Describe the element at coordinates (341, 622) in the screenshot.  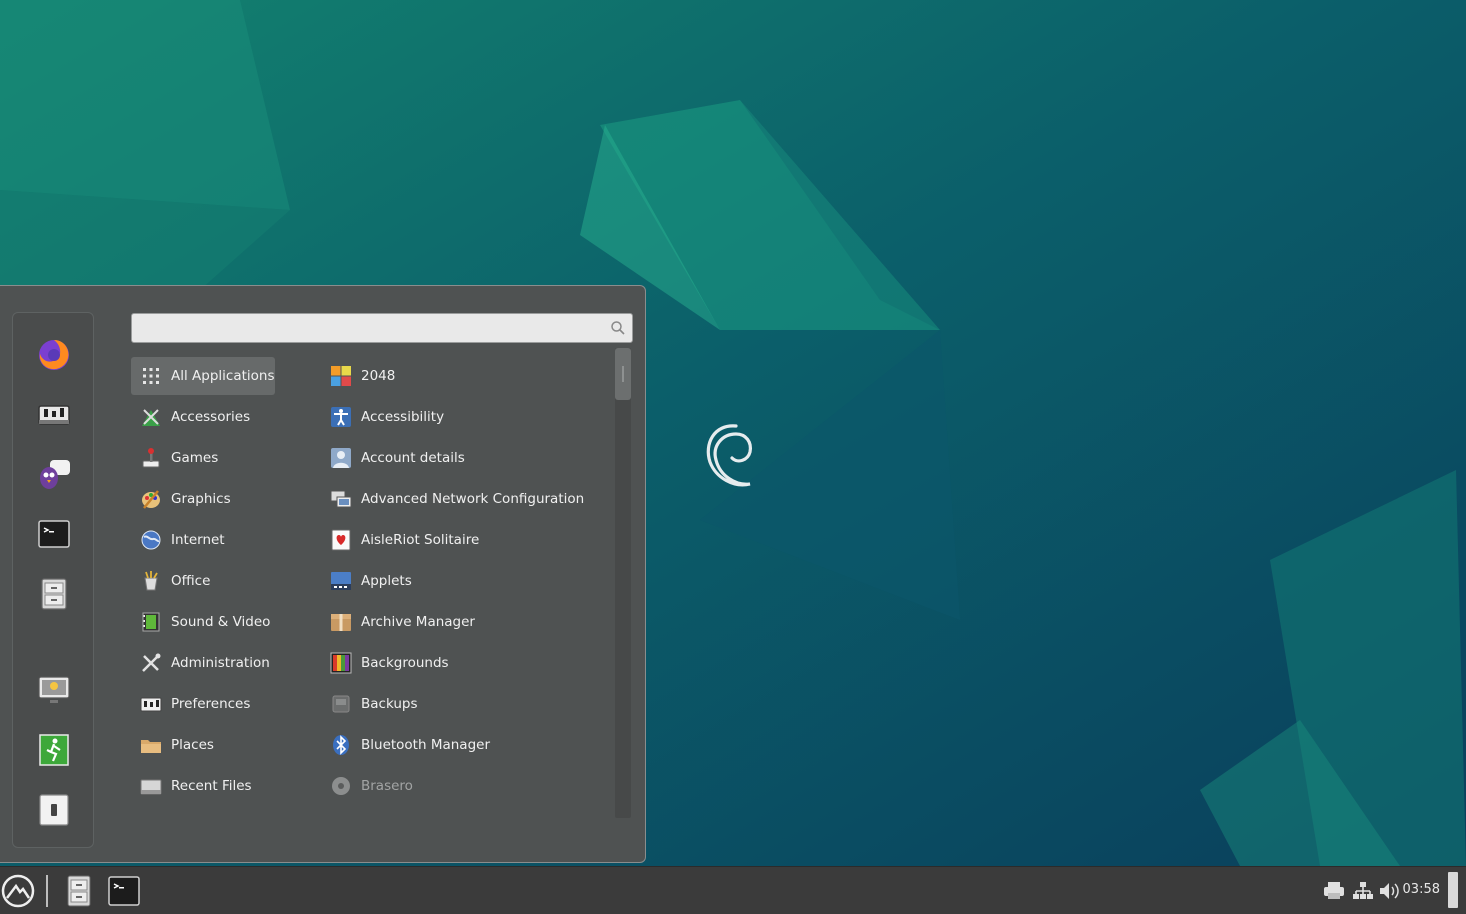
I see `archive-icon` at that location.